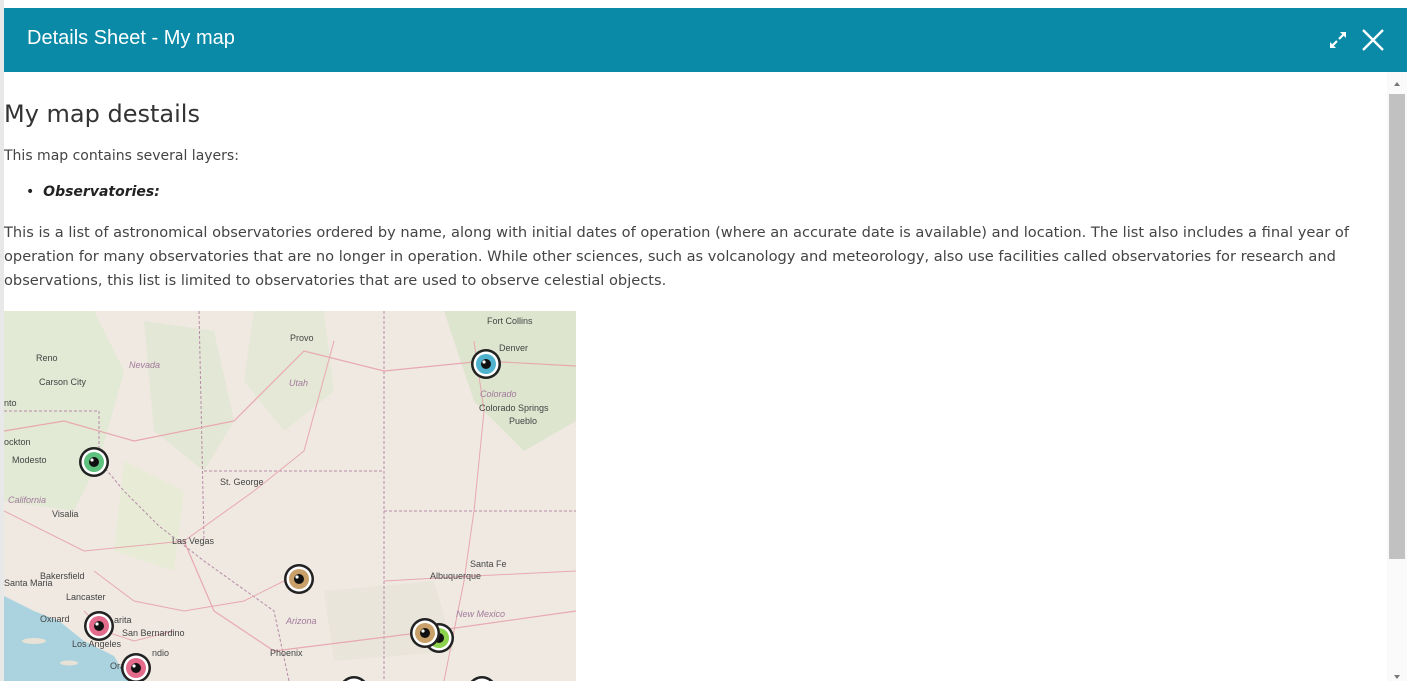 The image size is (1411, 689). Describe the element at coordinates (298, 383) in the screenshot. I see `state-label-utah: Utah` at that location.